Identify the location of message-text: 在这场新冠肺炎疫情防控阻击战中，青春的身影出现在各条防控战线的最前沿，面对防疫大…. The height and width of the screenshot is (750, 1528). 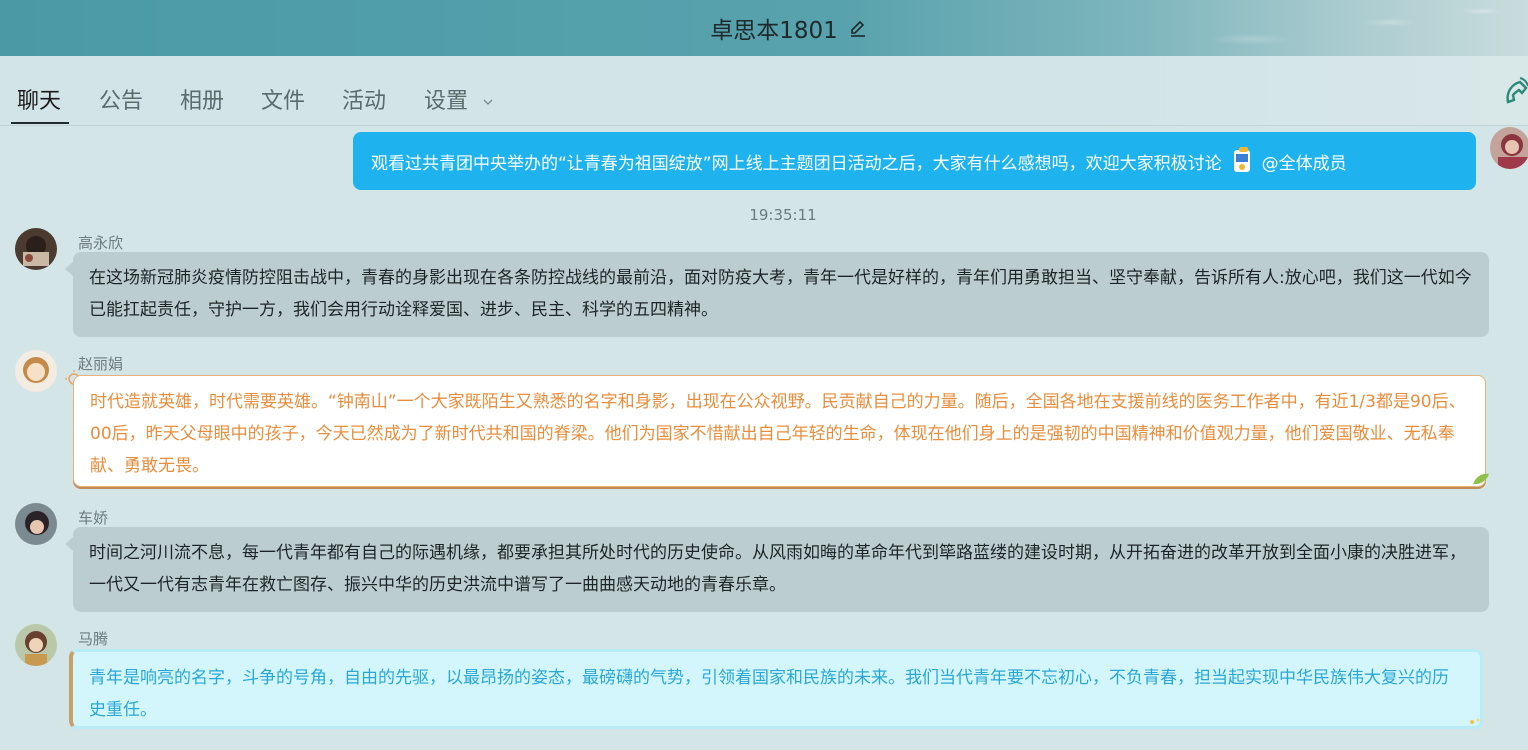
(780, 294).